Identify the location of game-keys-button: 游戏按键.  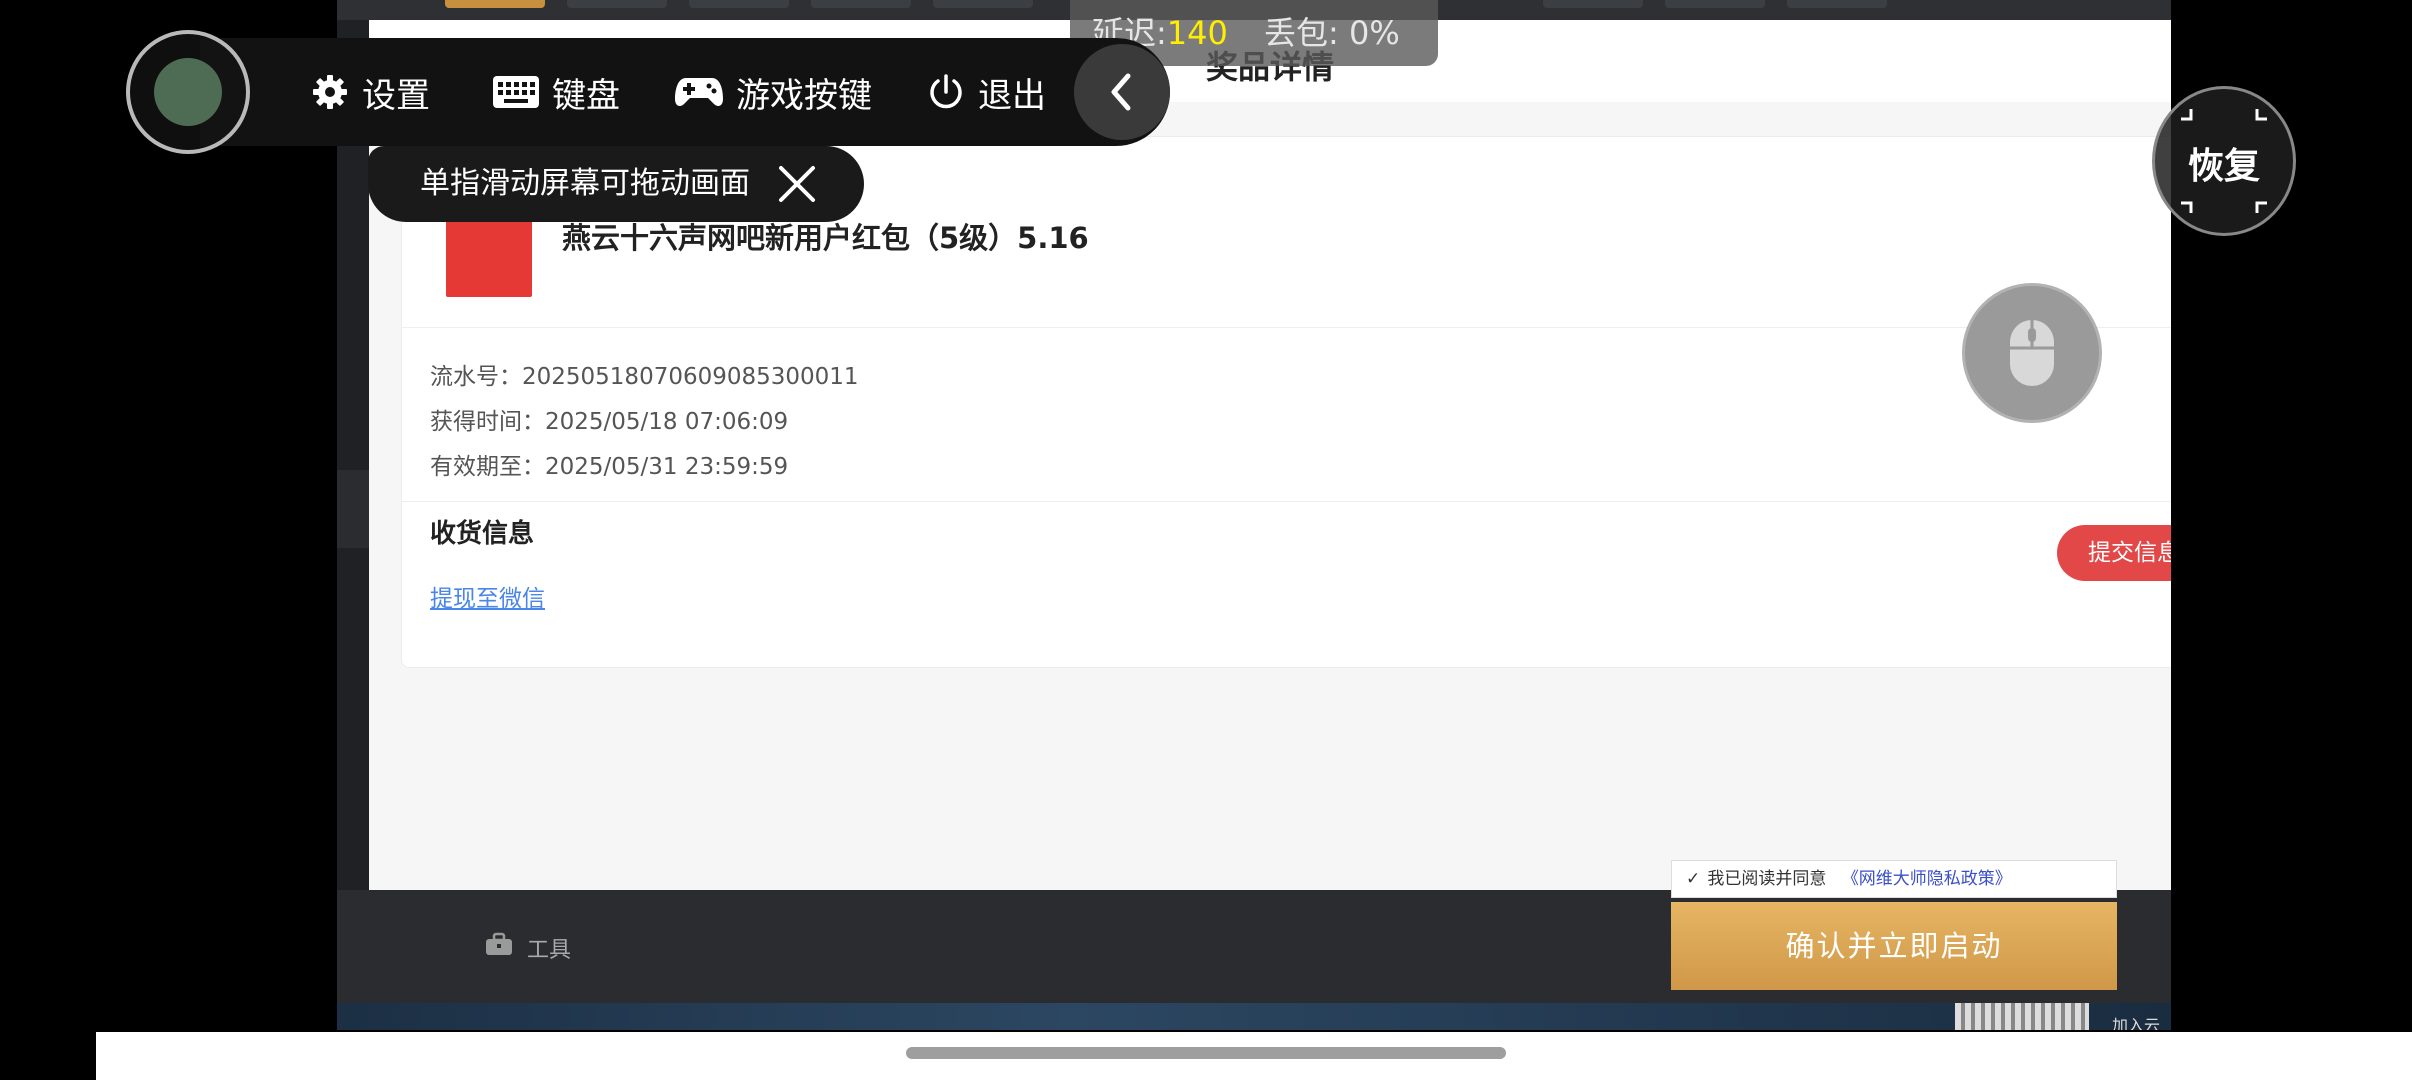
(773, 92).